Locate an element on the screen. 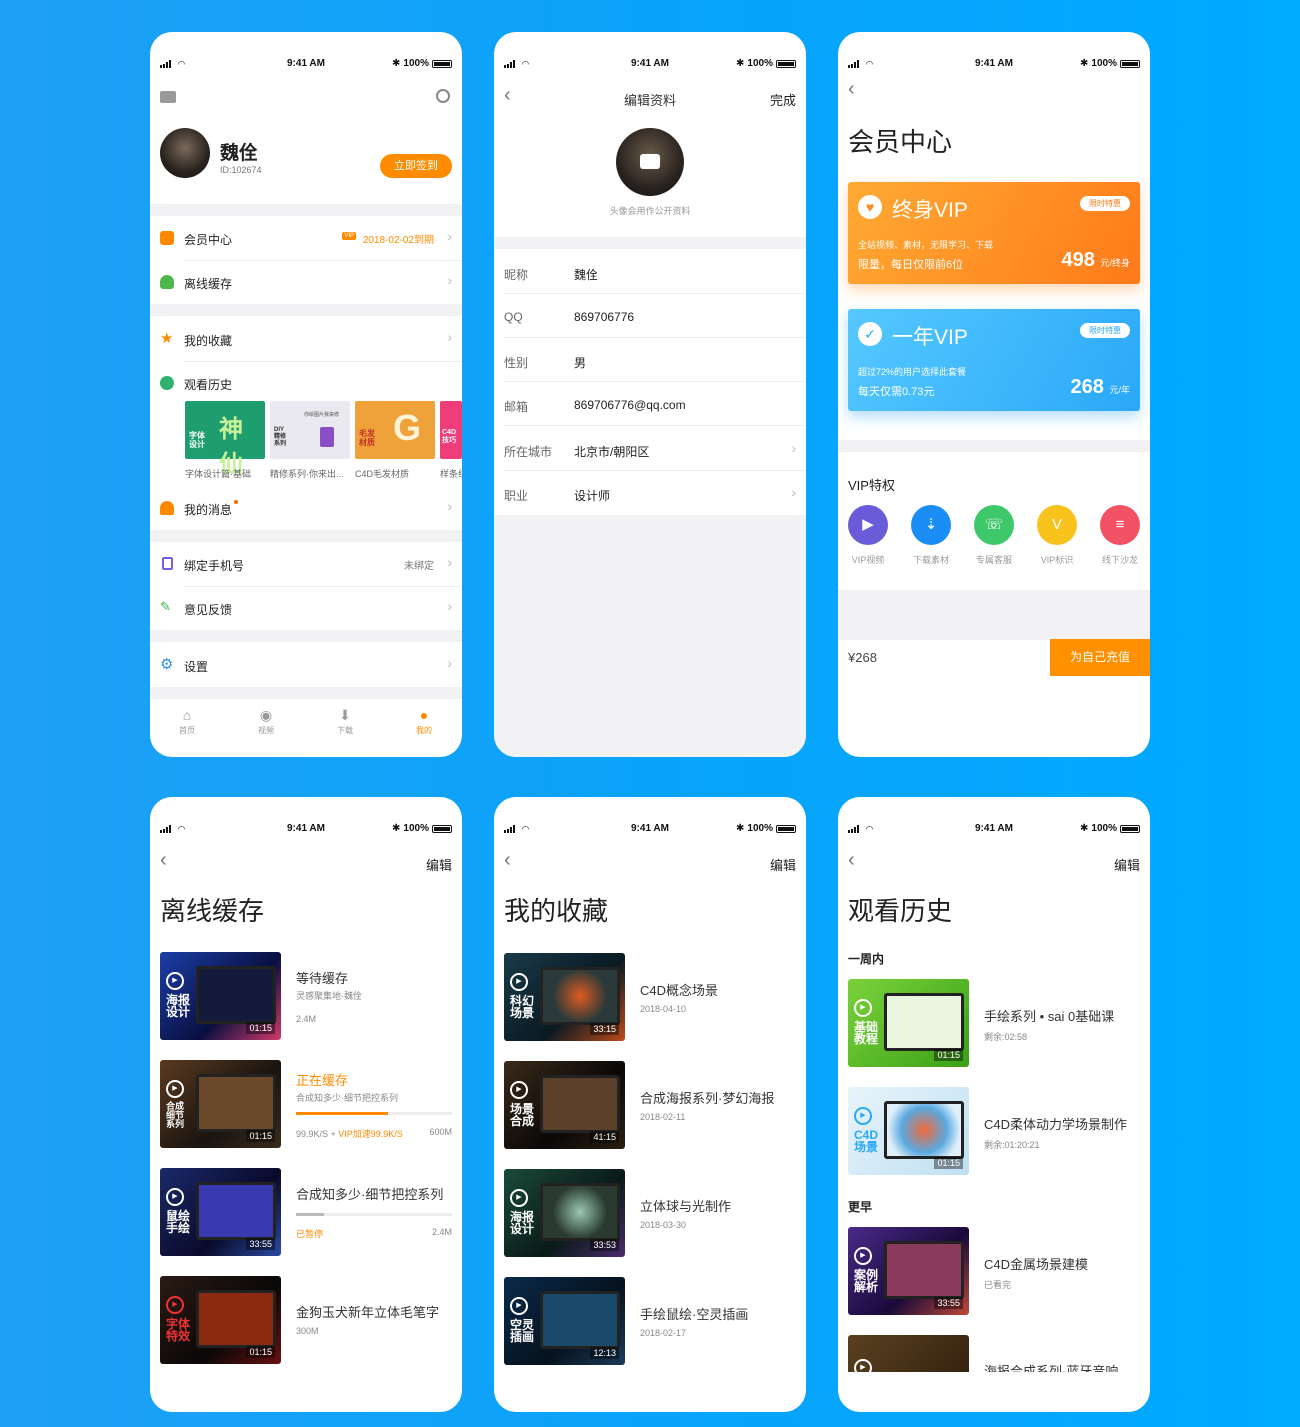 This screenshot has width=1300, height=1427. phone-icon is located at coordinates (167, 563).